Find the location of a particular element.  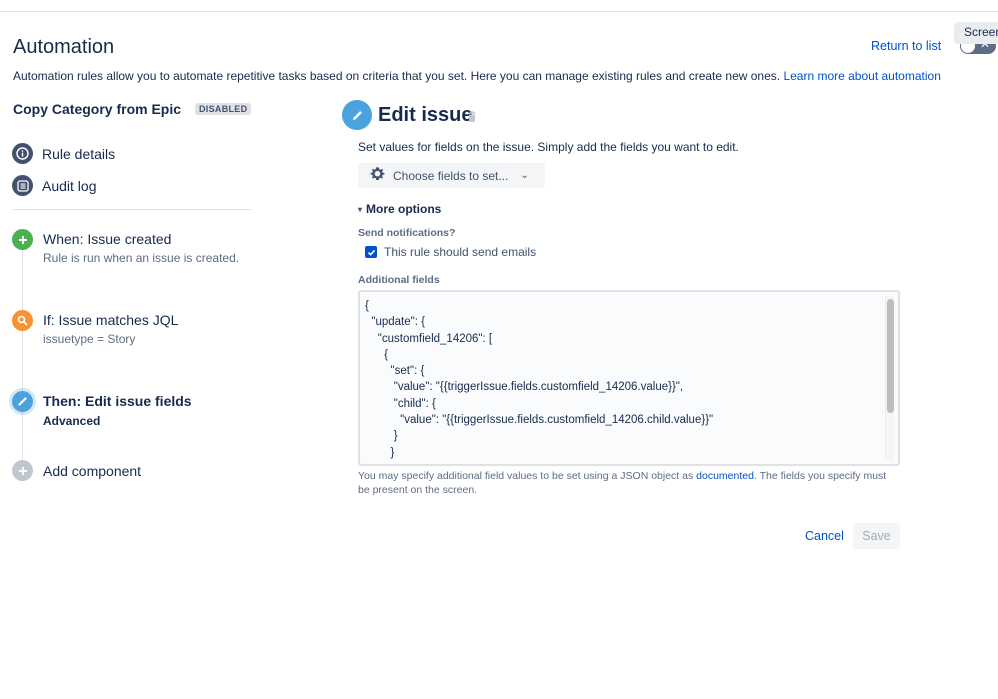

more-options-toggle: ▾ More options is located at coordinates (399, 209).